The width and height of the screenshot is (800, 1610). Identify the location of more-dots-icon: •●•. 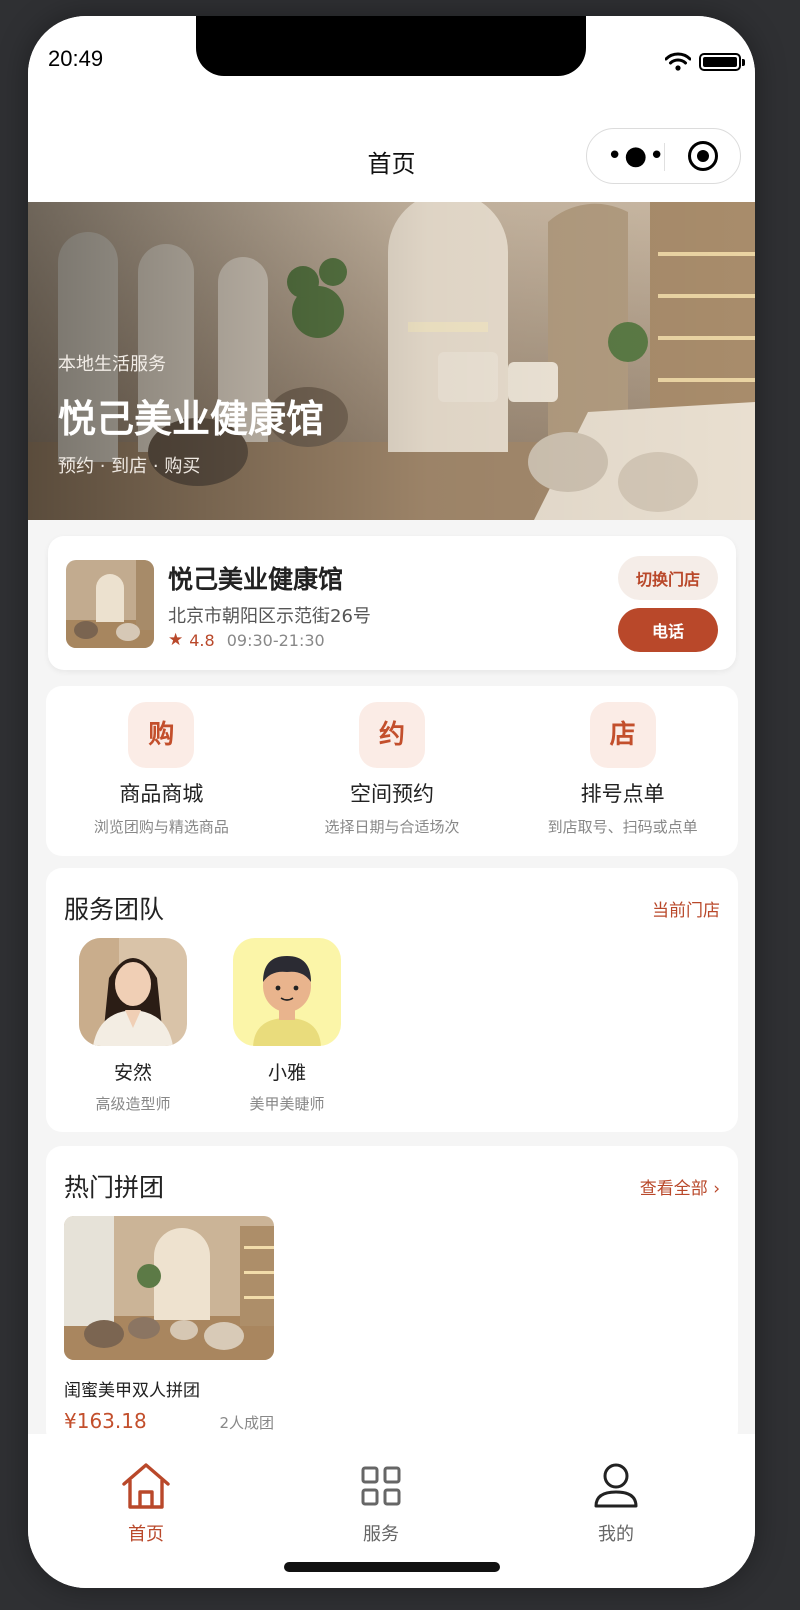
(636, 156).